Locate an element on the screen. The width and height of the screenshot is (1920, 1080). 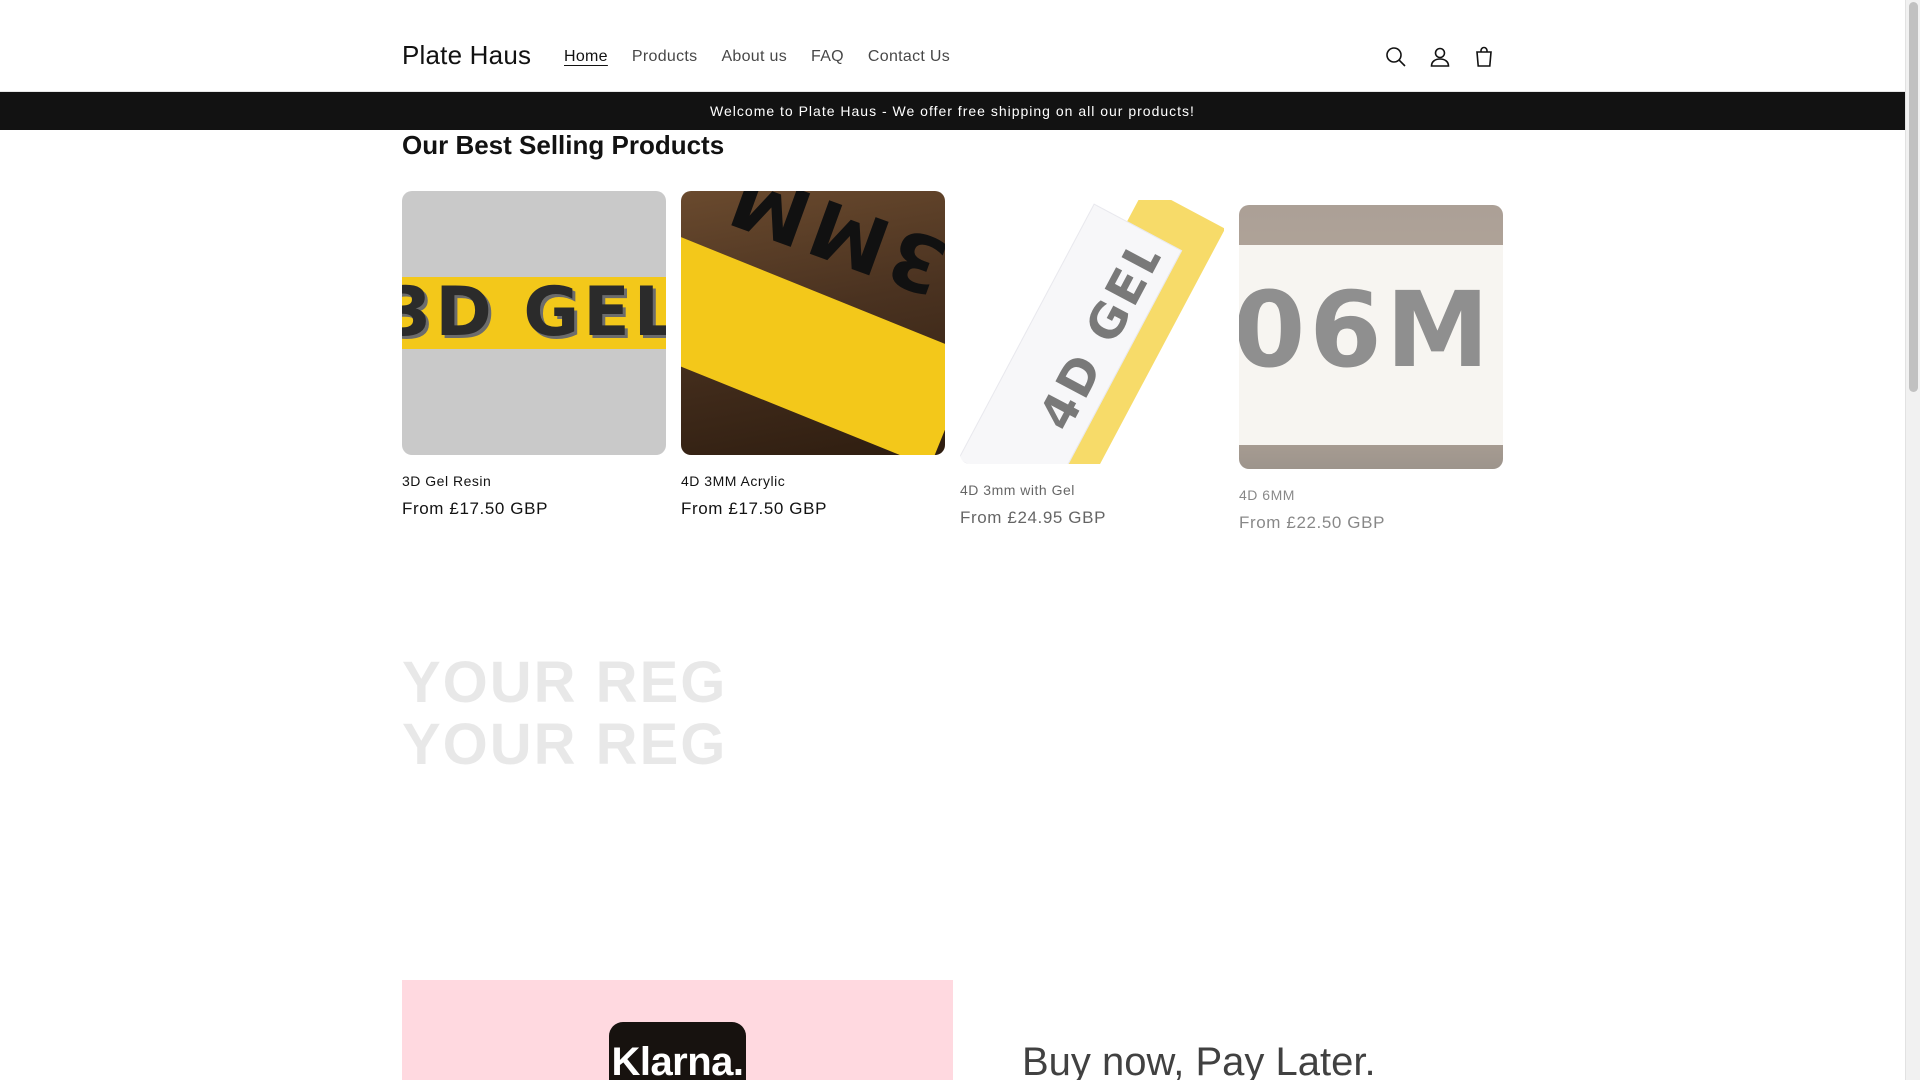
nav-contact-us: Contact Us is located at coordinates (909, 57).